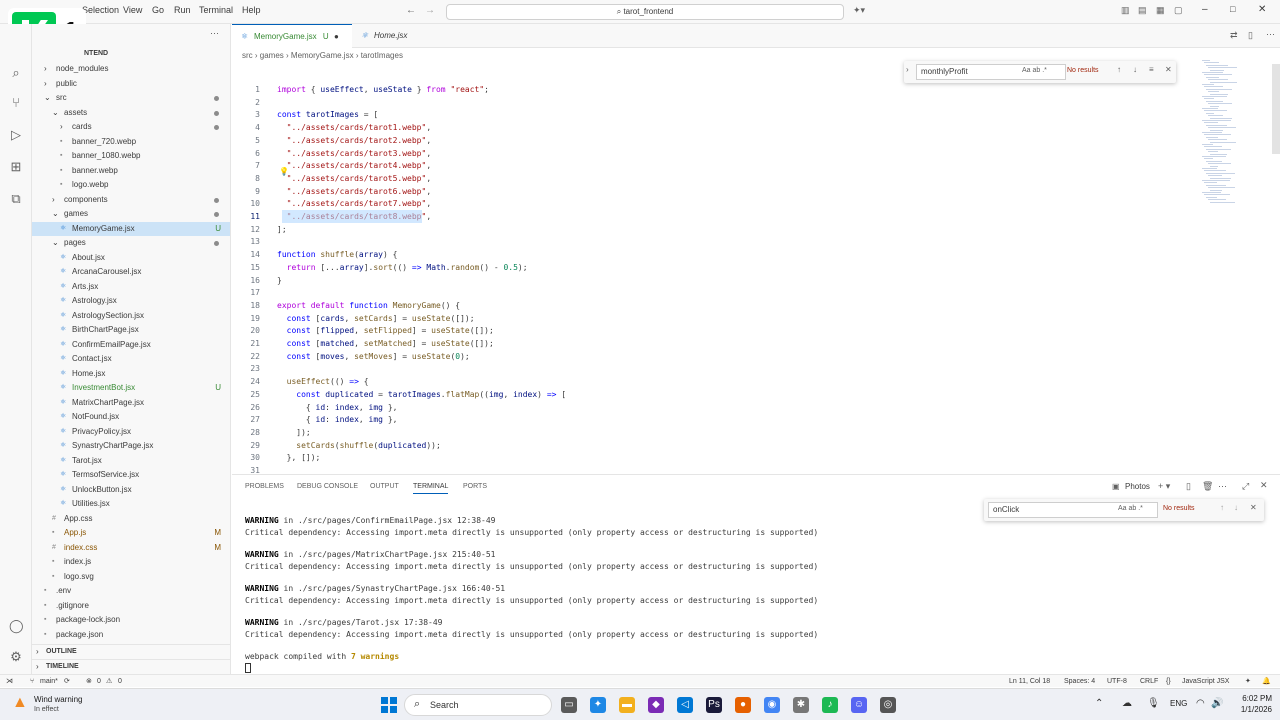 This screenshot has height=720, width=1280. I want to click on code-line: ];, so click(282, 230).